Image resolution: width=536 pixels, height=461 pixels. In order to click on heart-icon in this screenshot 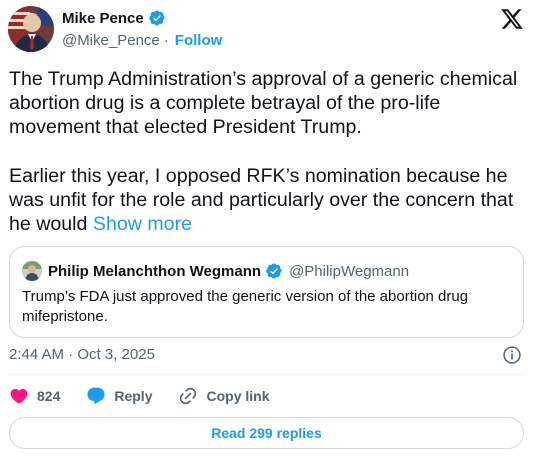, I will do `click(19, 396)`.